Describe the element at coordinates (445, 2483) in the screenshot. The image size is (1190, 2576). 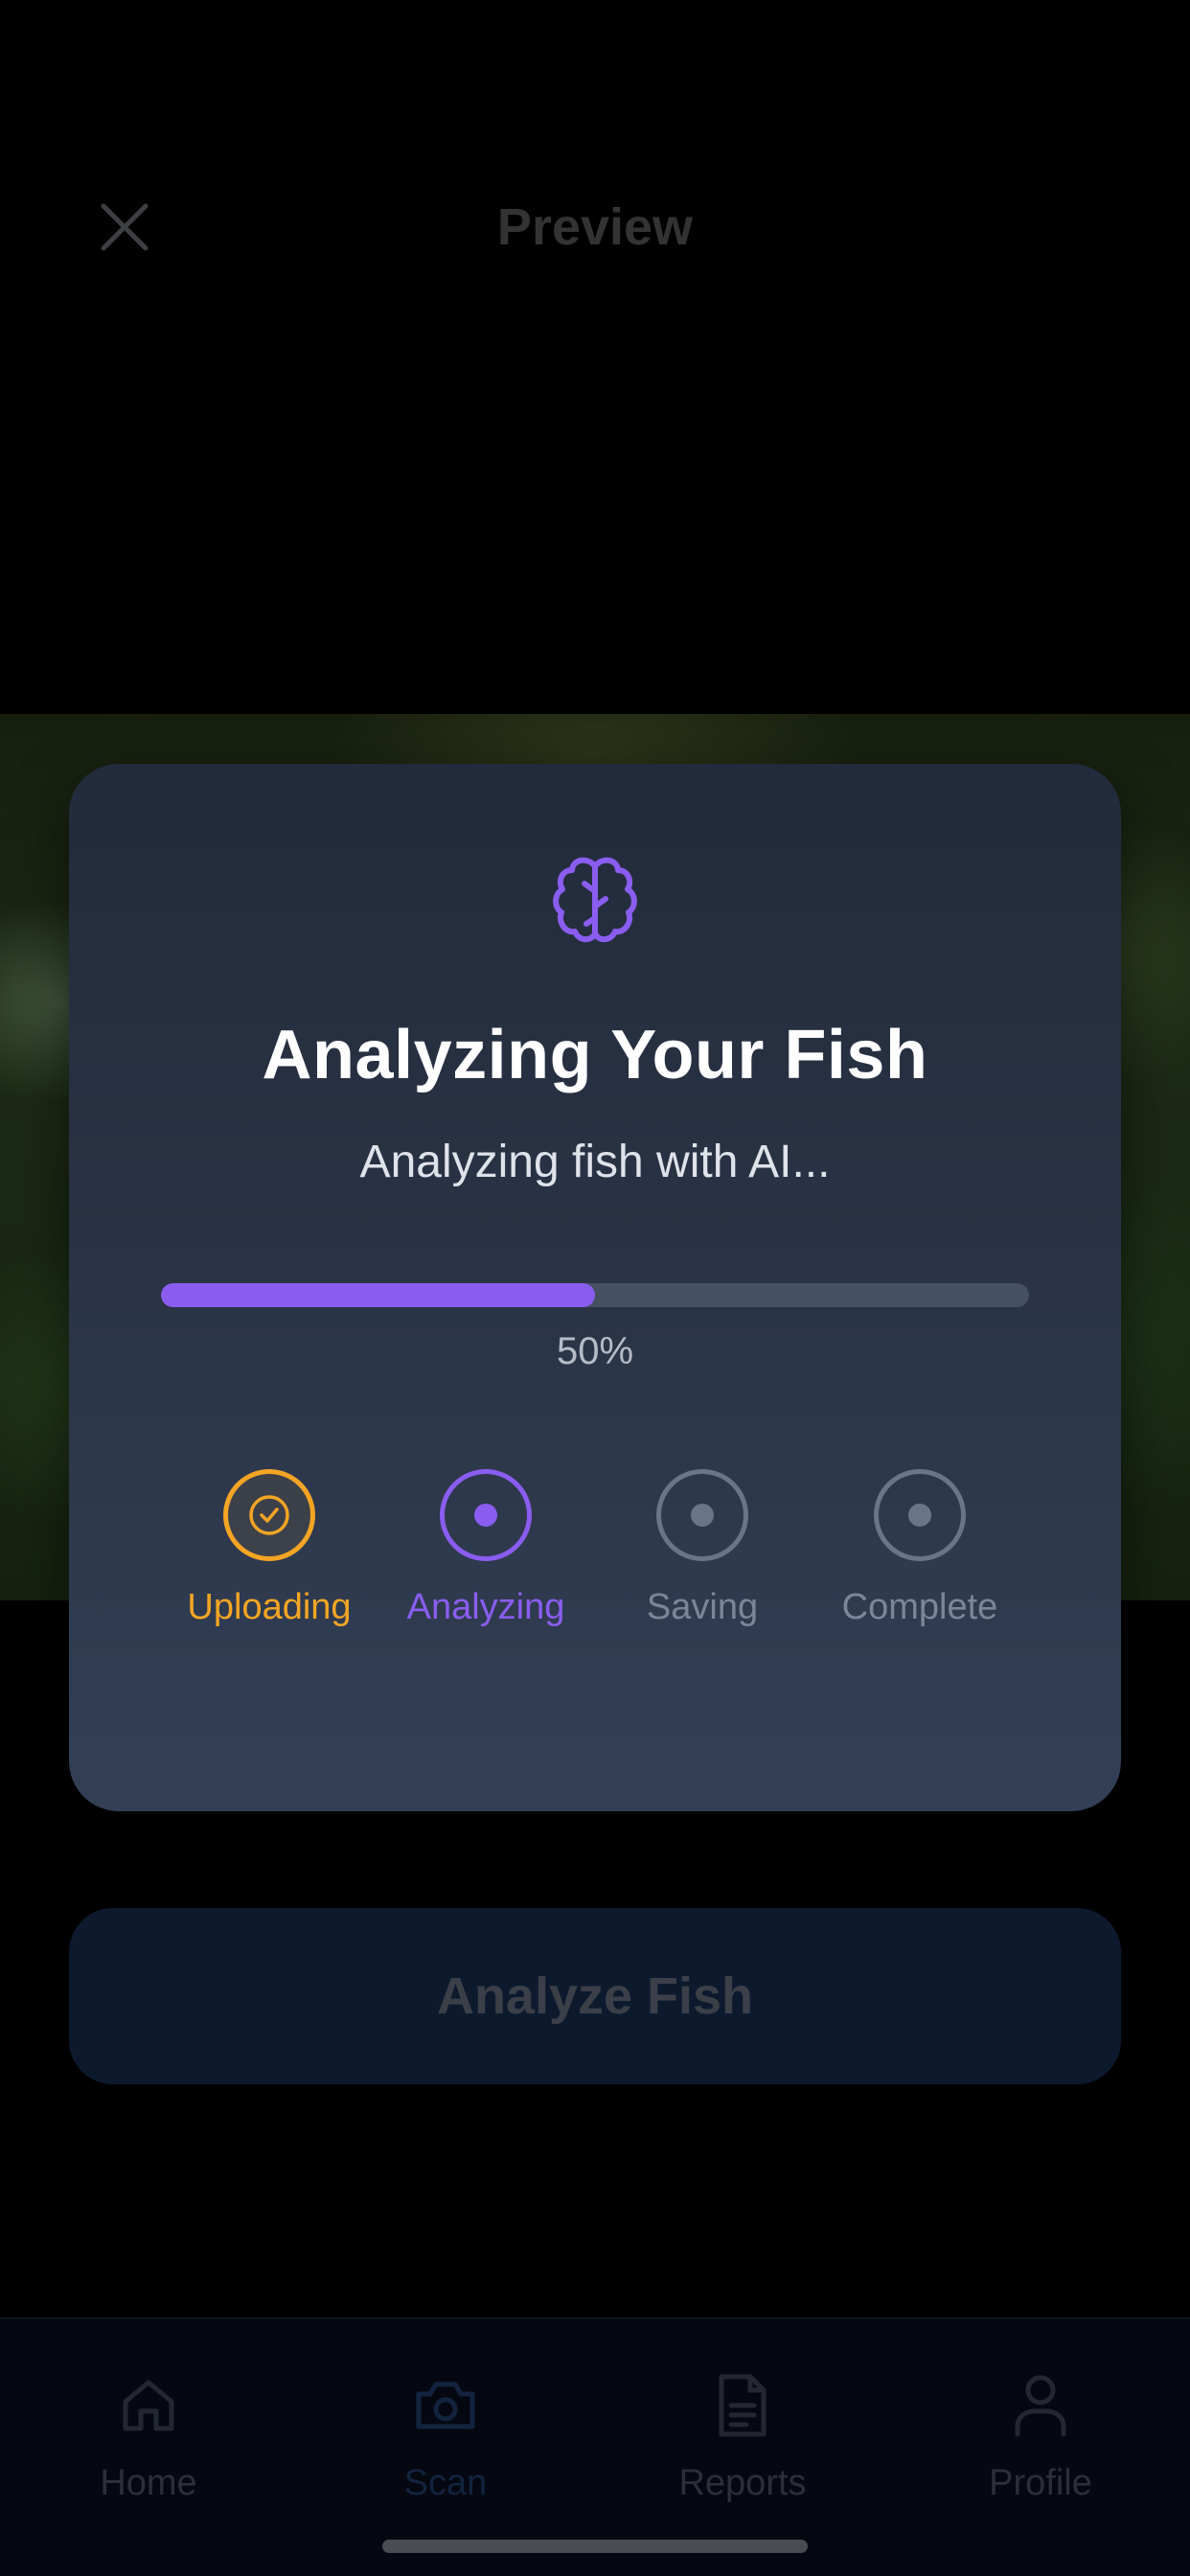
I see `tab-label: Scan` at that location.